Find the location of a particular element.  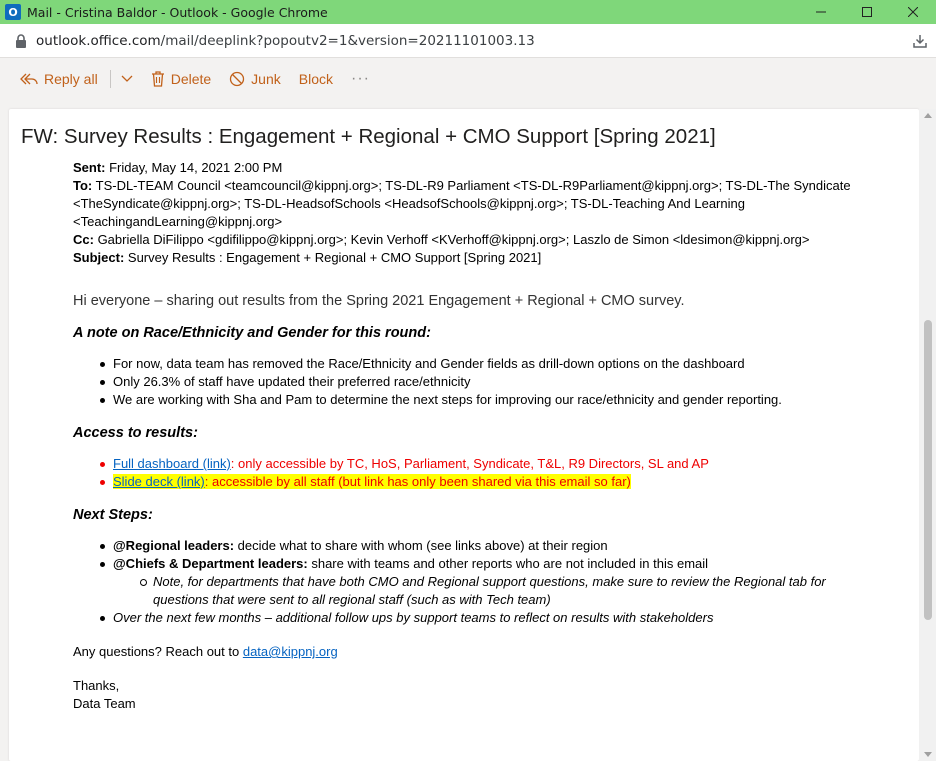

junk-label: Junk is located at coordinates (266, 79).